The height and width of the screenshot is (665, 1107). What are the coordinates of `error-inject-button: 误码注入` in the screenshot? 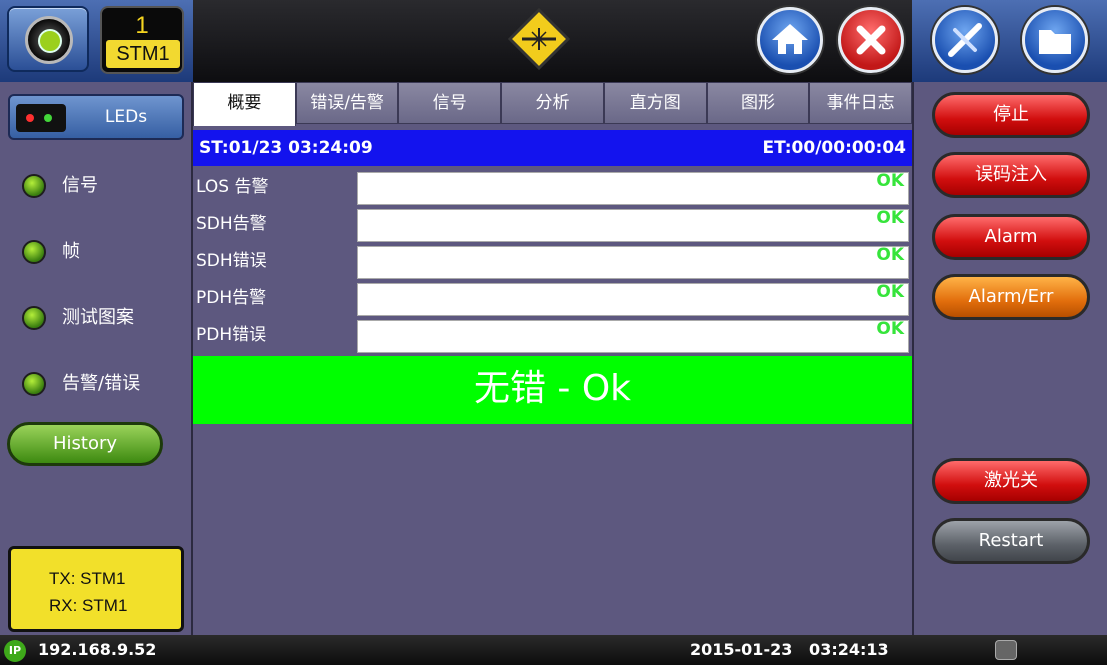 It's located at (1011, 175).